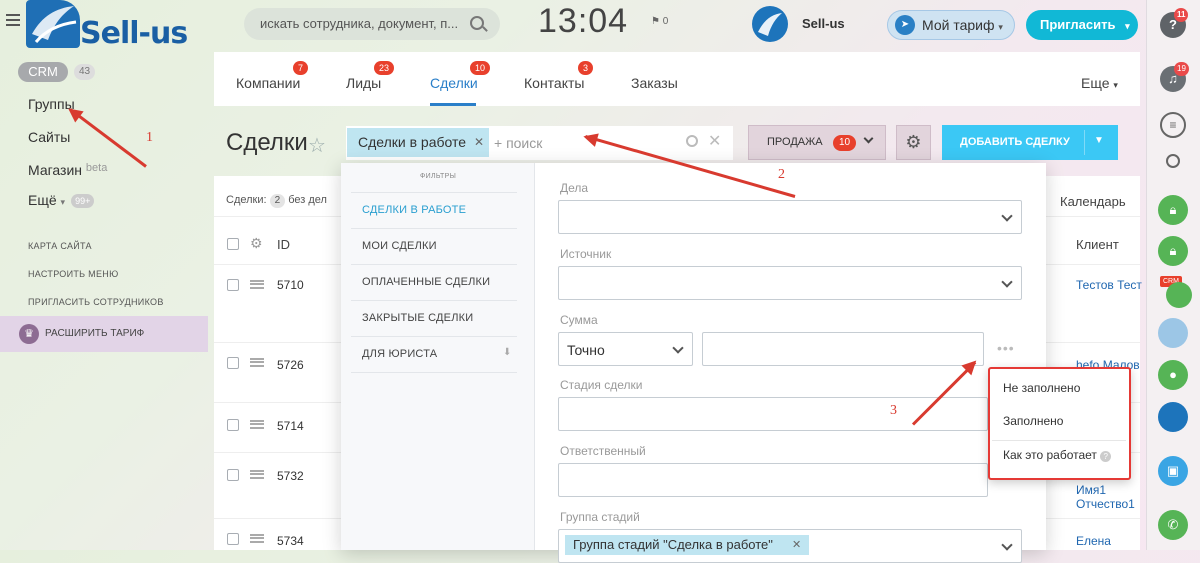 This screenshot has width=1200, height=563. Describe the element at coordinates (1173, 471) in the screenshot. I see `document-icon: ▣` at that location.